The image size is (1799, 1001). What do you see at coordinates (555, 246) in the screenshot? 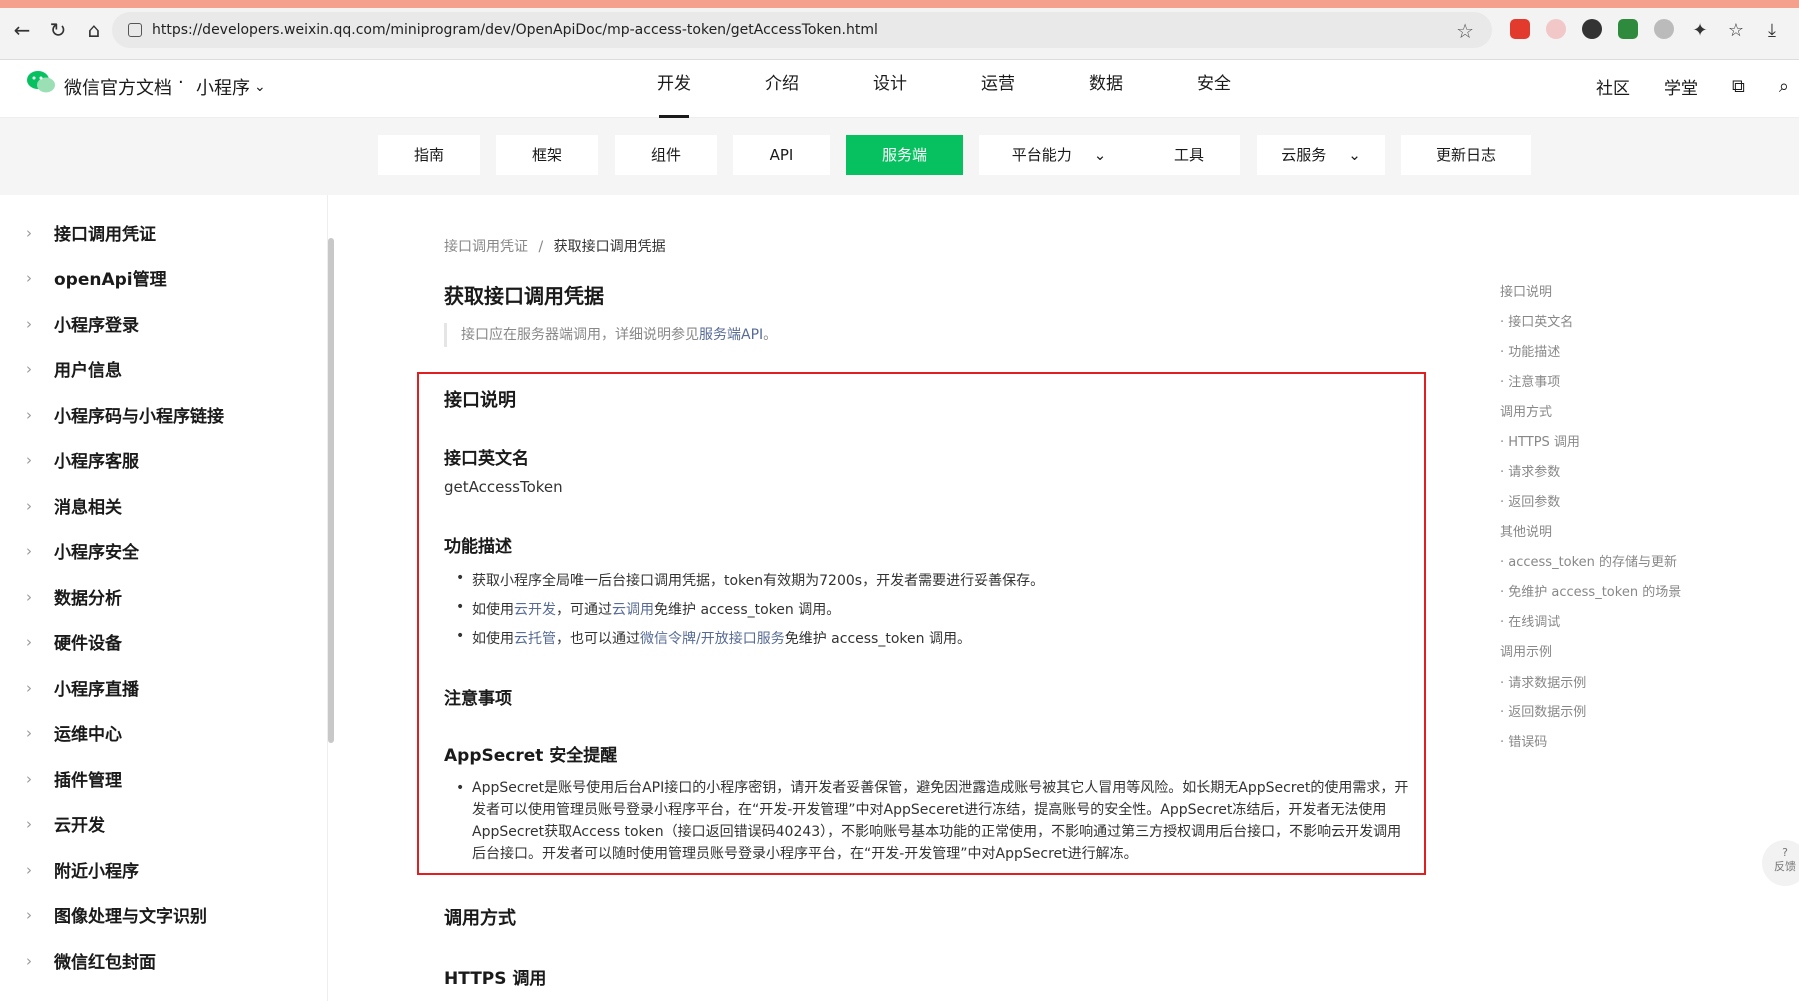
I see `breadcrumb: 接口调用凭证 / 获取接口调用凭据` at bounding box center [555, 246].